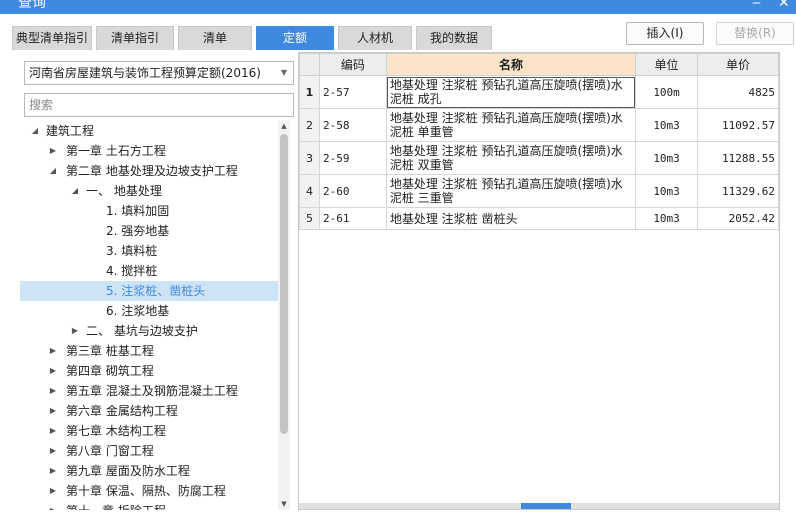  What do you see at coordinates (352, 158) in the screenshot?
I see `cell-code: 2-59` at bounding box center [352, 158].